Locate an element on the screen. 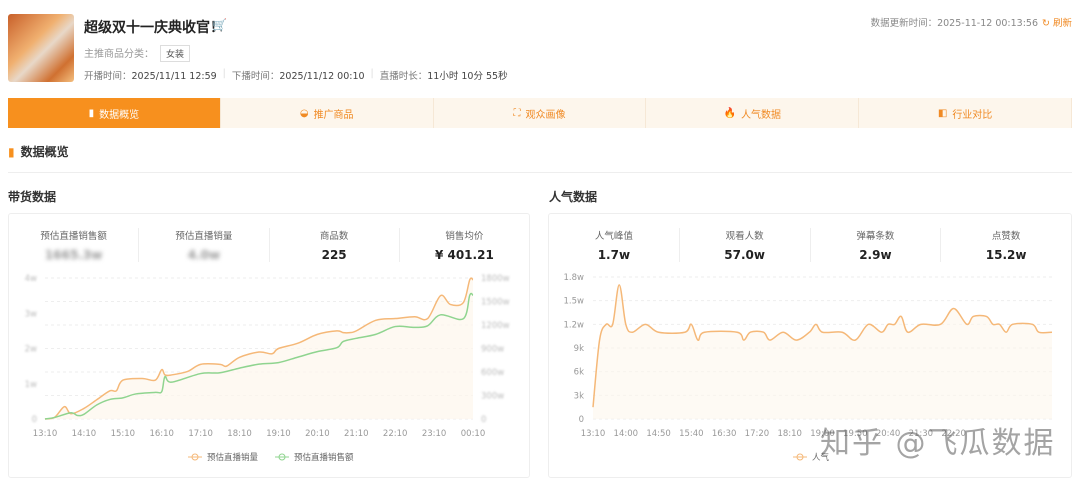  x-tick-label: 16:10 is located at coordinates (161, 434).